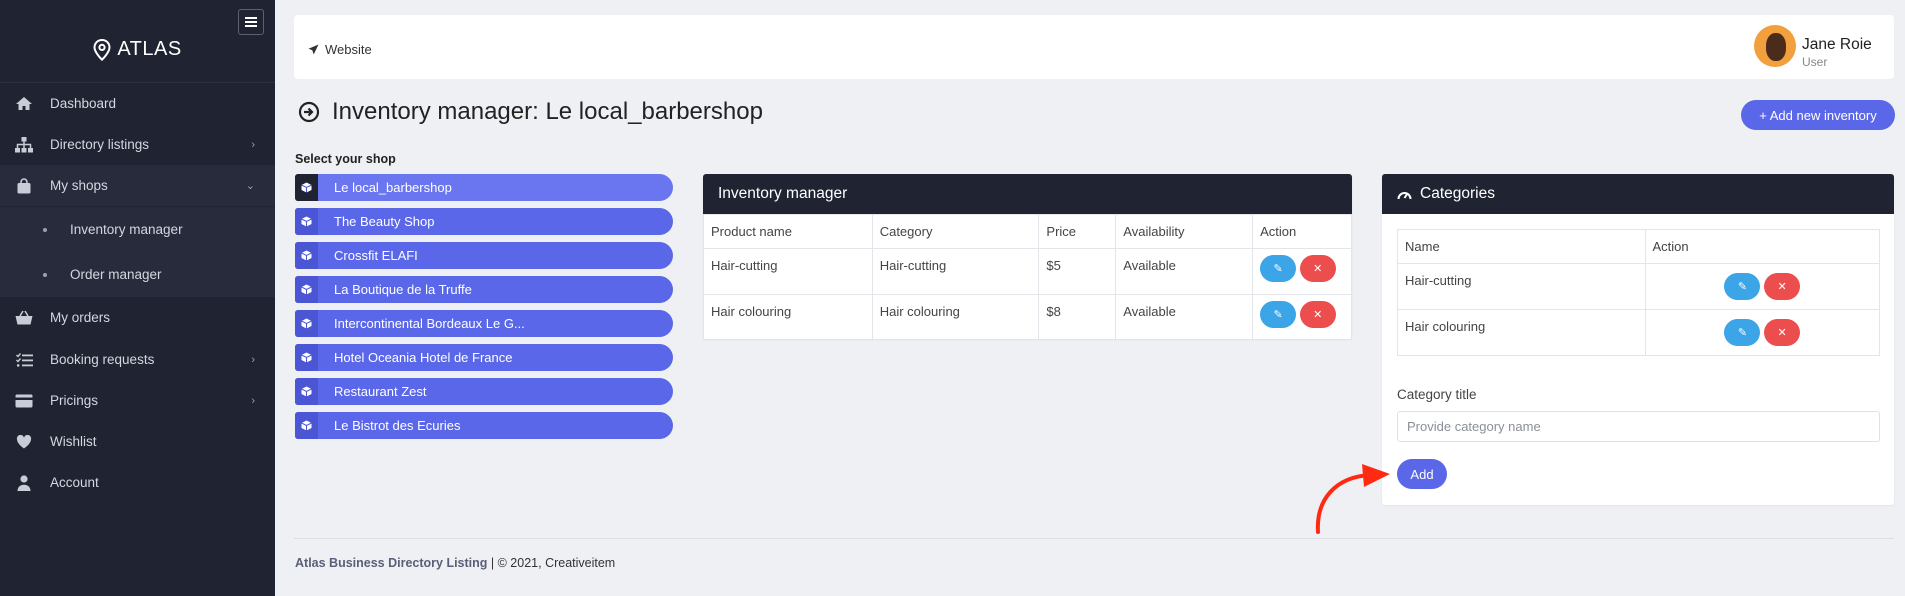  What do you see at coordinates (1027, 194) in the screenshot?
I see `inventory-card-header: Inventory manager` at bounding box center [1027, 194].